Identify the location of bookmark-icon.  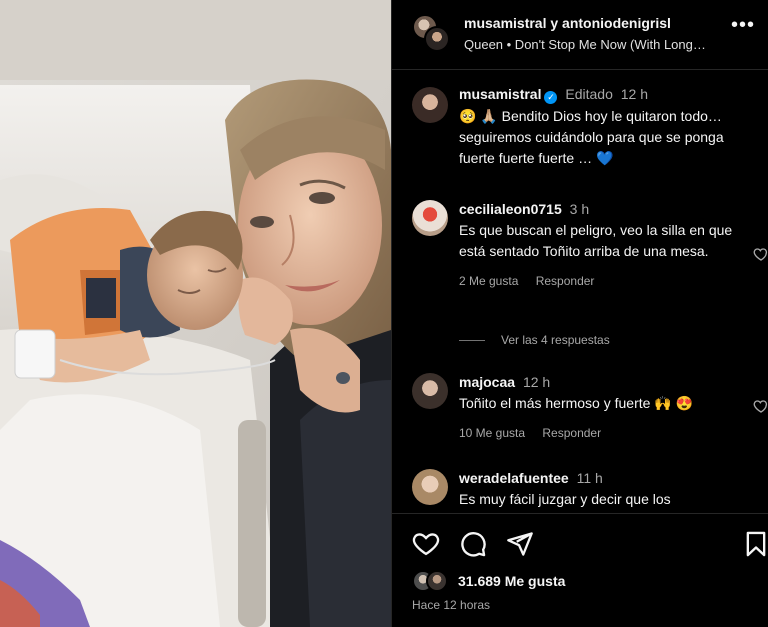
(755, 544).